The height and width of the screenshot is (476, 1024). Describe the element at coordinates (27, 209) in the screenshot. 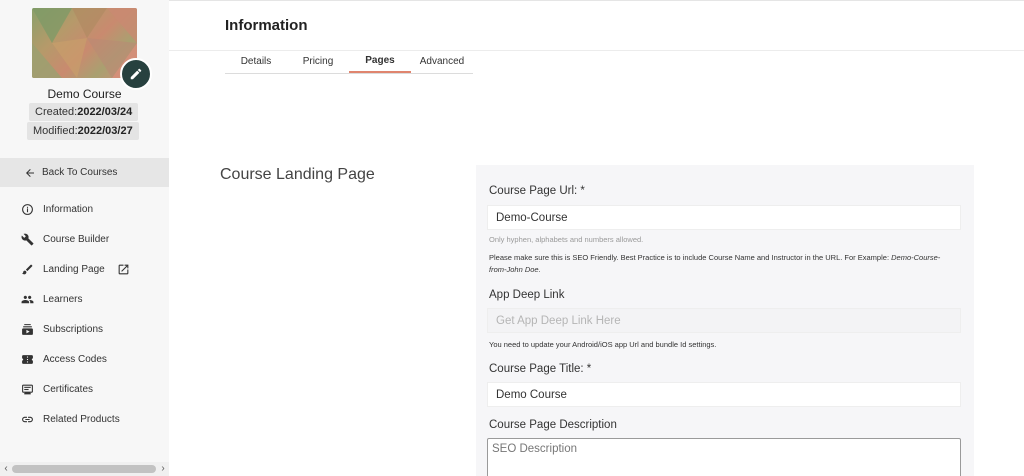

I see `info-icon` at that location.